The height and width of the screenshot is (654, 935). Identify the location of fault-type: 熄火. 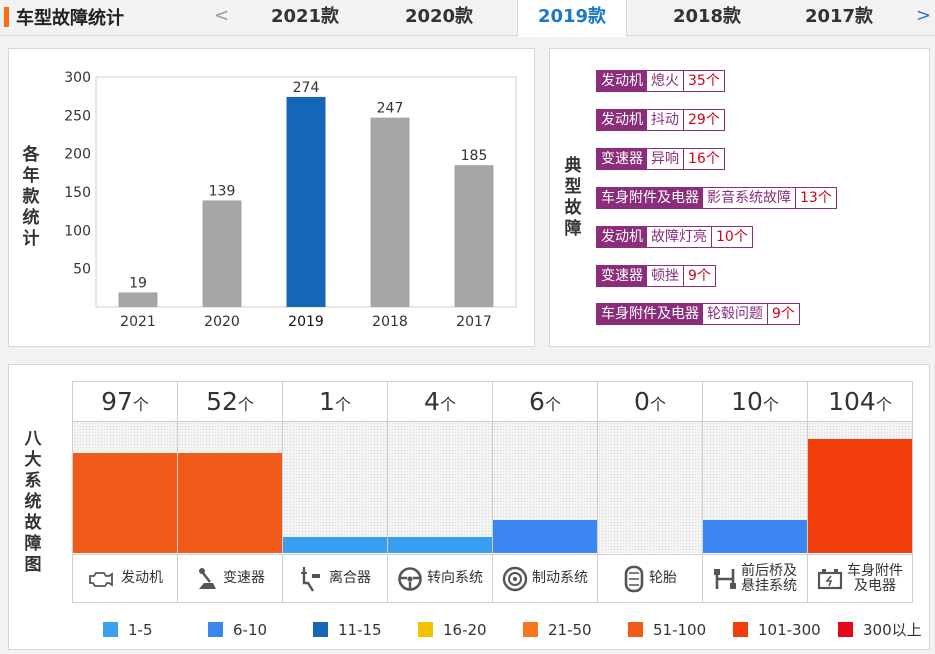
(665, 81).